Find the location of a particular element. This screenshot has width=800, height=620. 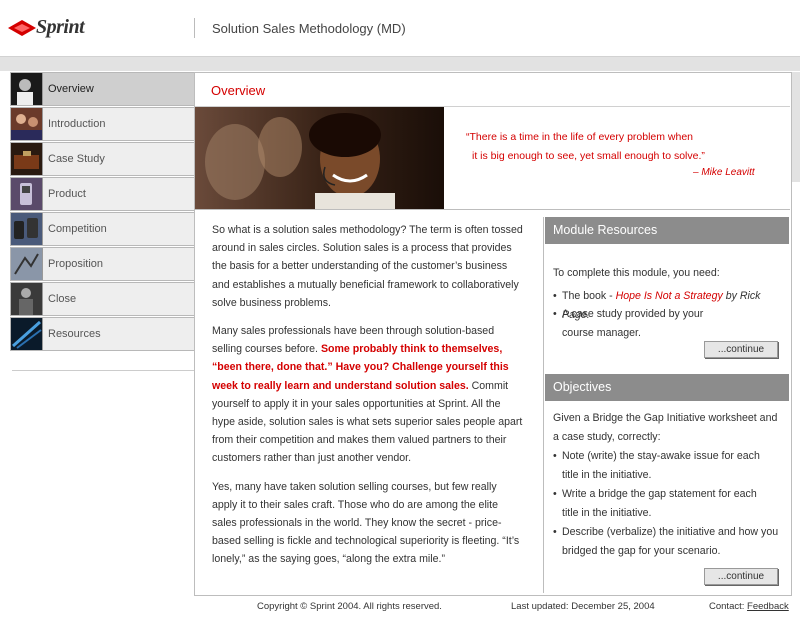

sidebar-item-label: Proposition is located at coordinates (76, 264).